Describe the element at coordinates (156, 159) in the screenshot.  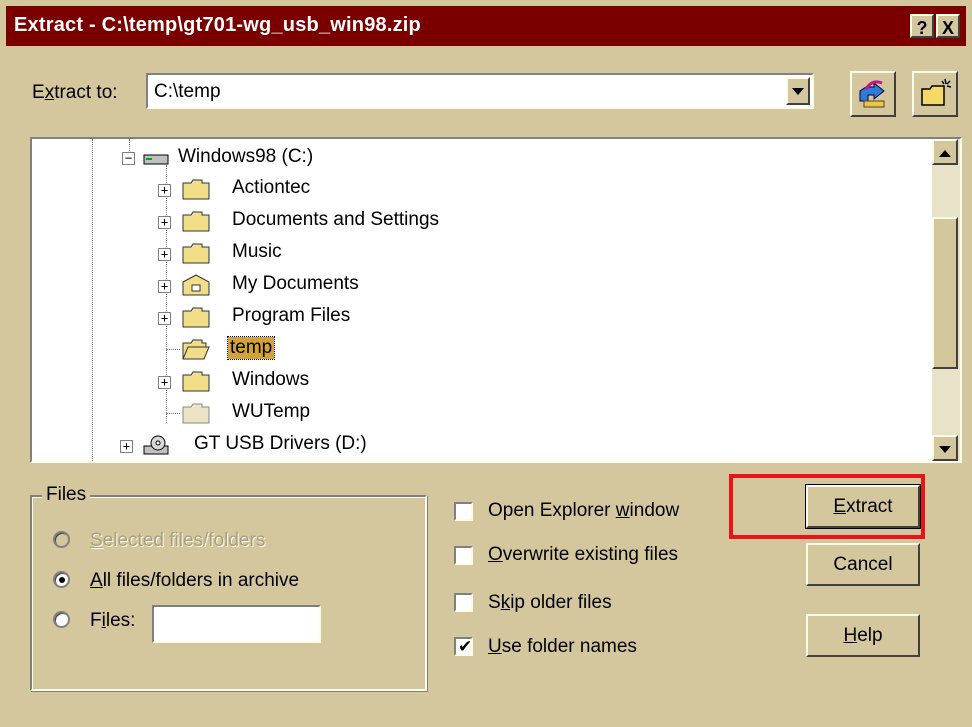
I see `hard-drive-icon` at that location.